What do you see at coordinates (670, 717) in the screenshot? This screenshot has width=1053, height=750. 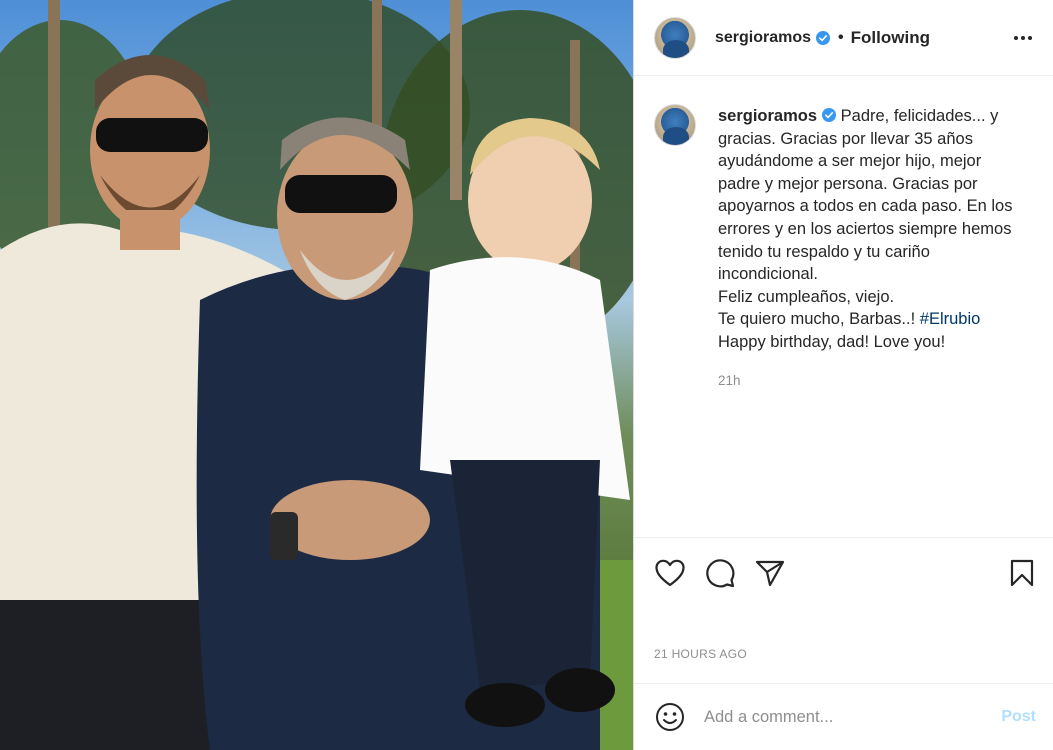 I see `smiley-icon` at bounding box center [670, 717].